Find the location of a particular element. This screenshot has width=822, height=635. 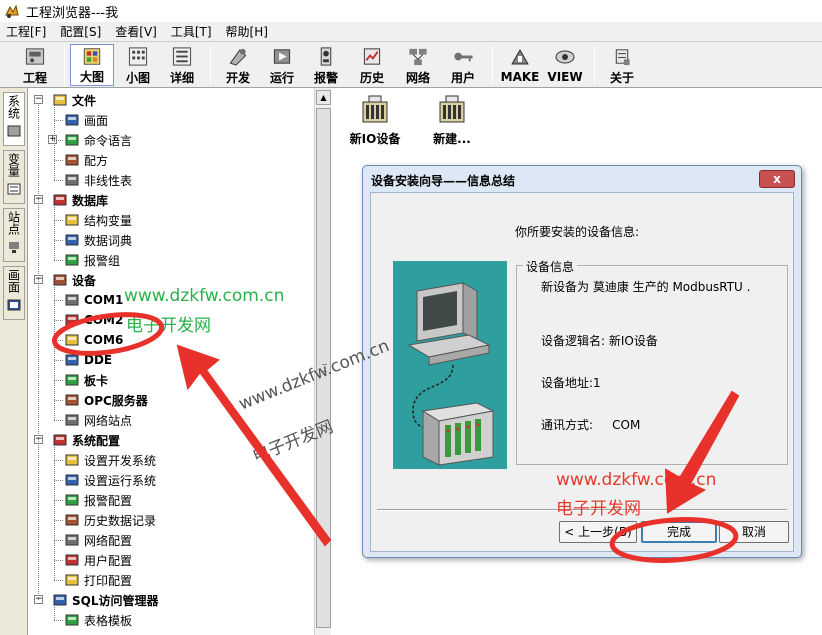

side-tab-stations: 站点 is located at coordinates (14, 235).